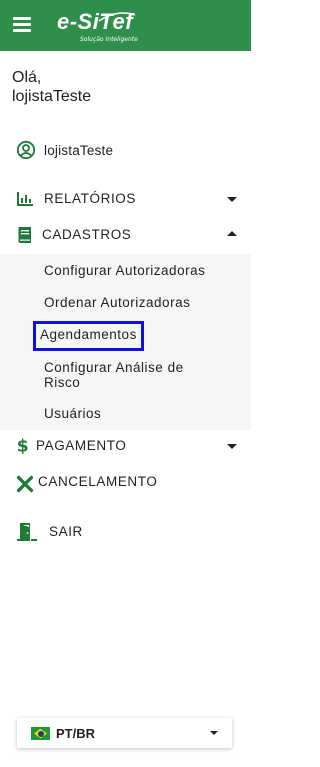 The width and height of the screenshot is (320, 767). I want to click on bar-chart-icon, so click(25, 199).